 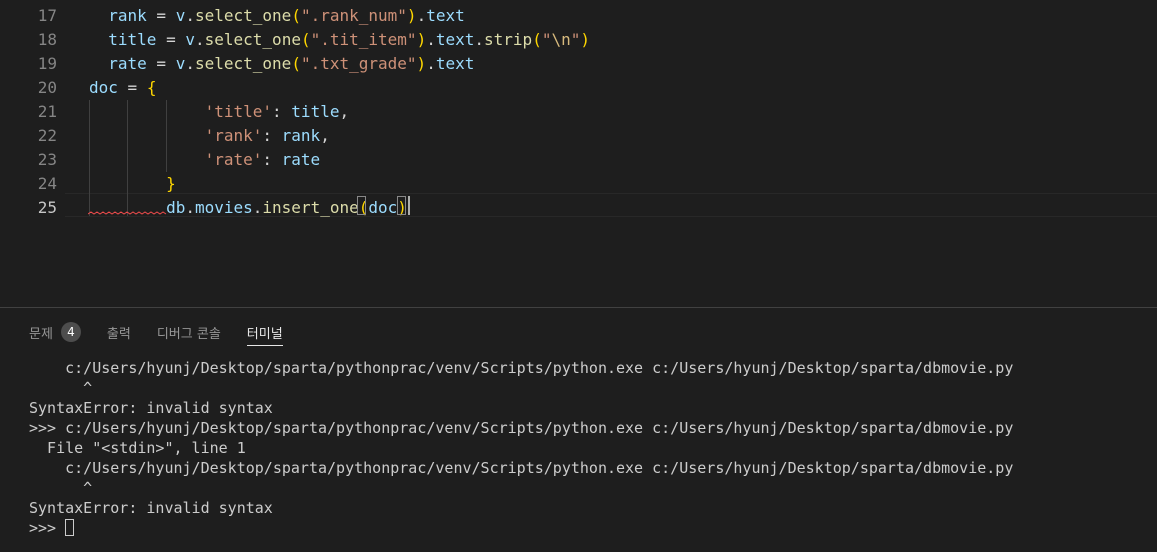 I want to click on token: ", so click(x=575, y=39).